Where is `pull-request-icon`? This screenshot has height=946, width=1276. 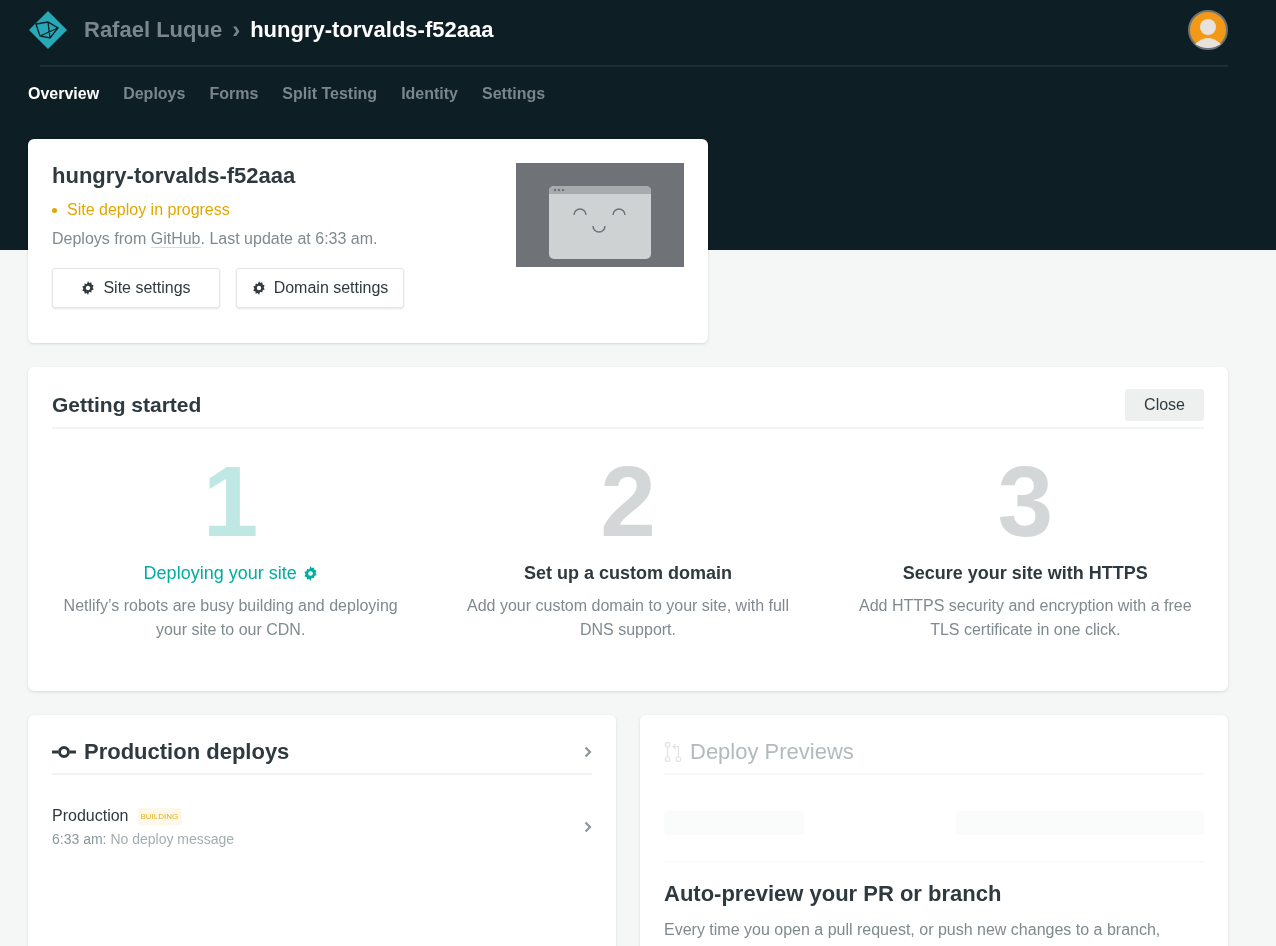 pull-request-icon is located at coordinates (673, 752).